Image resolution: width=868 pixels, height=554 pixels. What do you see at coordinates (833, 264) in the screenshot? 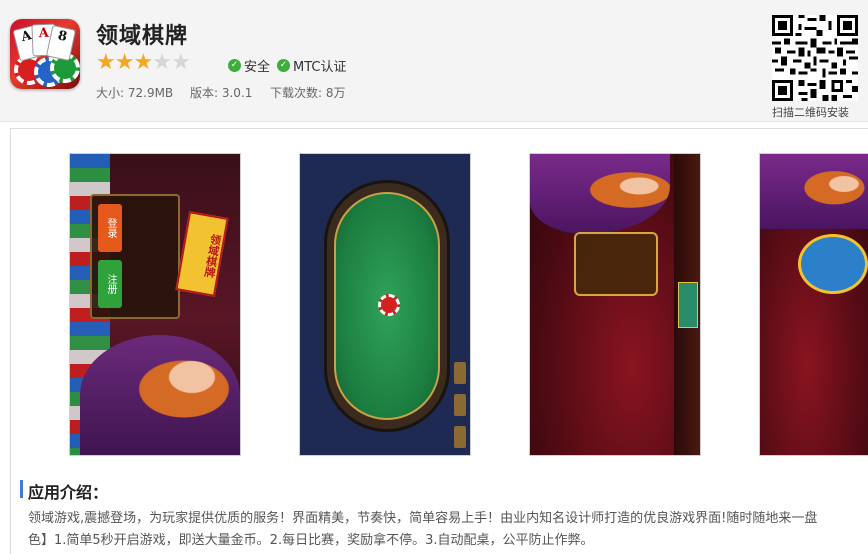
I see `game-emblem` at bounding box center [833, 264].